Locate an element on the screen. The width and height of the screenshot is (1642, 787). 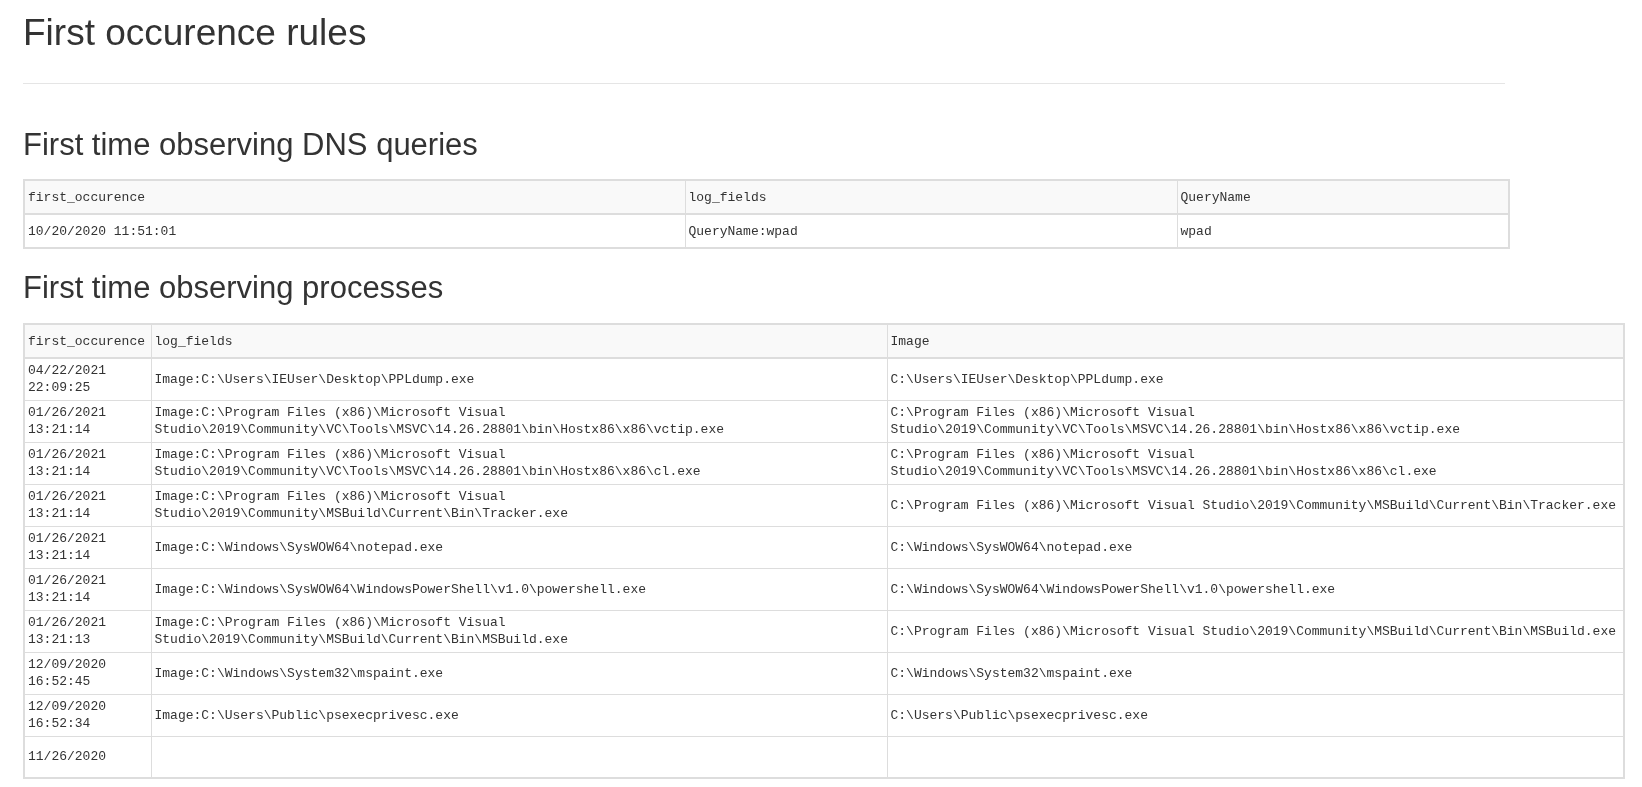
table-cell: Image:C:\Program Files (x86)\Microsoft Visual Studio\2019\Community\VC\Tools\MSVC\14.26.28801\bin\Hostx86\x86\vctip.exe is located at coordinates (519, 421).